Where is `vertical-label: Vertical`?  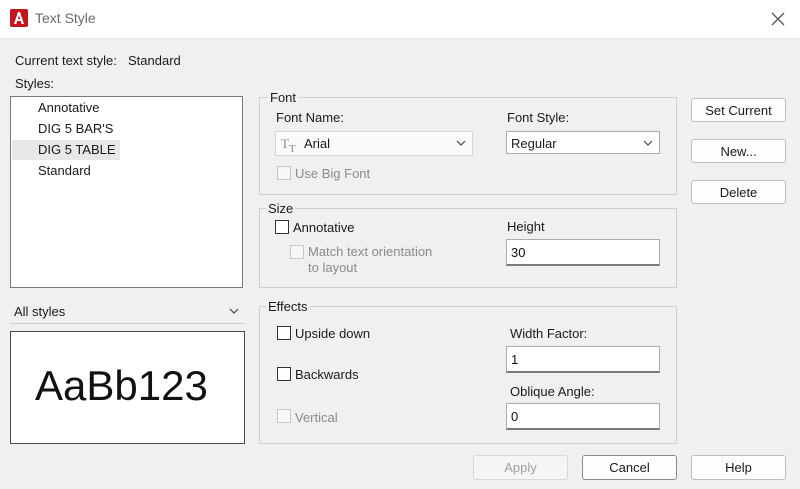
vertical-label: Vertical is located at coordinates (316, 417).